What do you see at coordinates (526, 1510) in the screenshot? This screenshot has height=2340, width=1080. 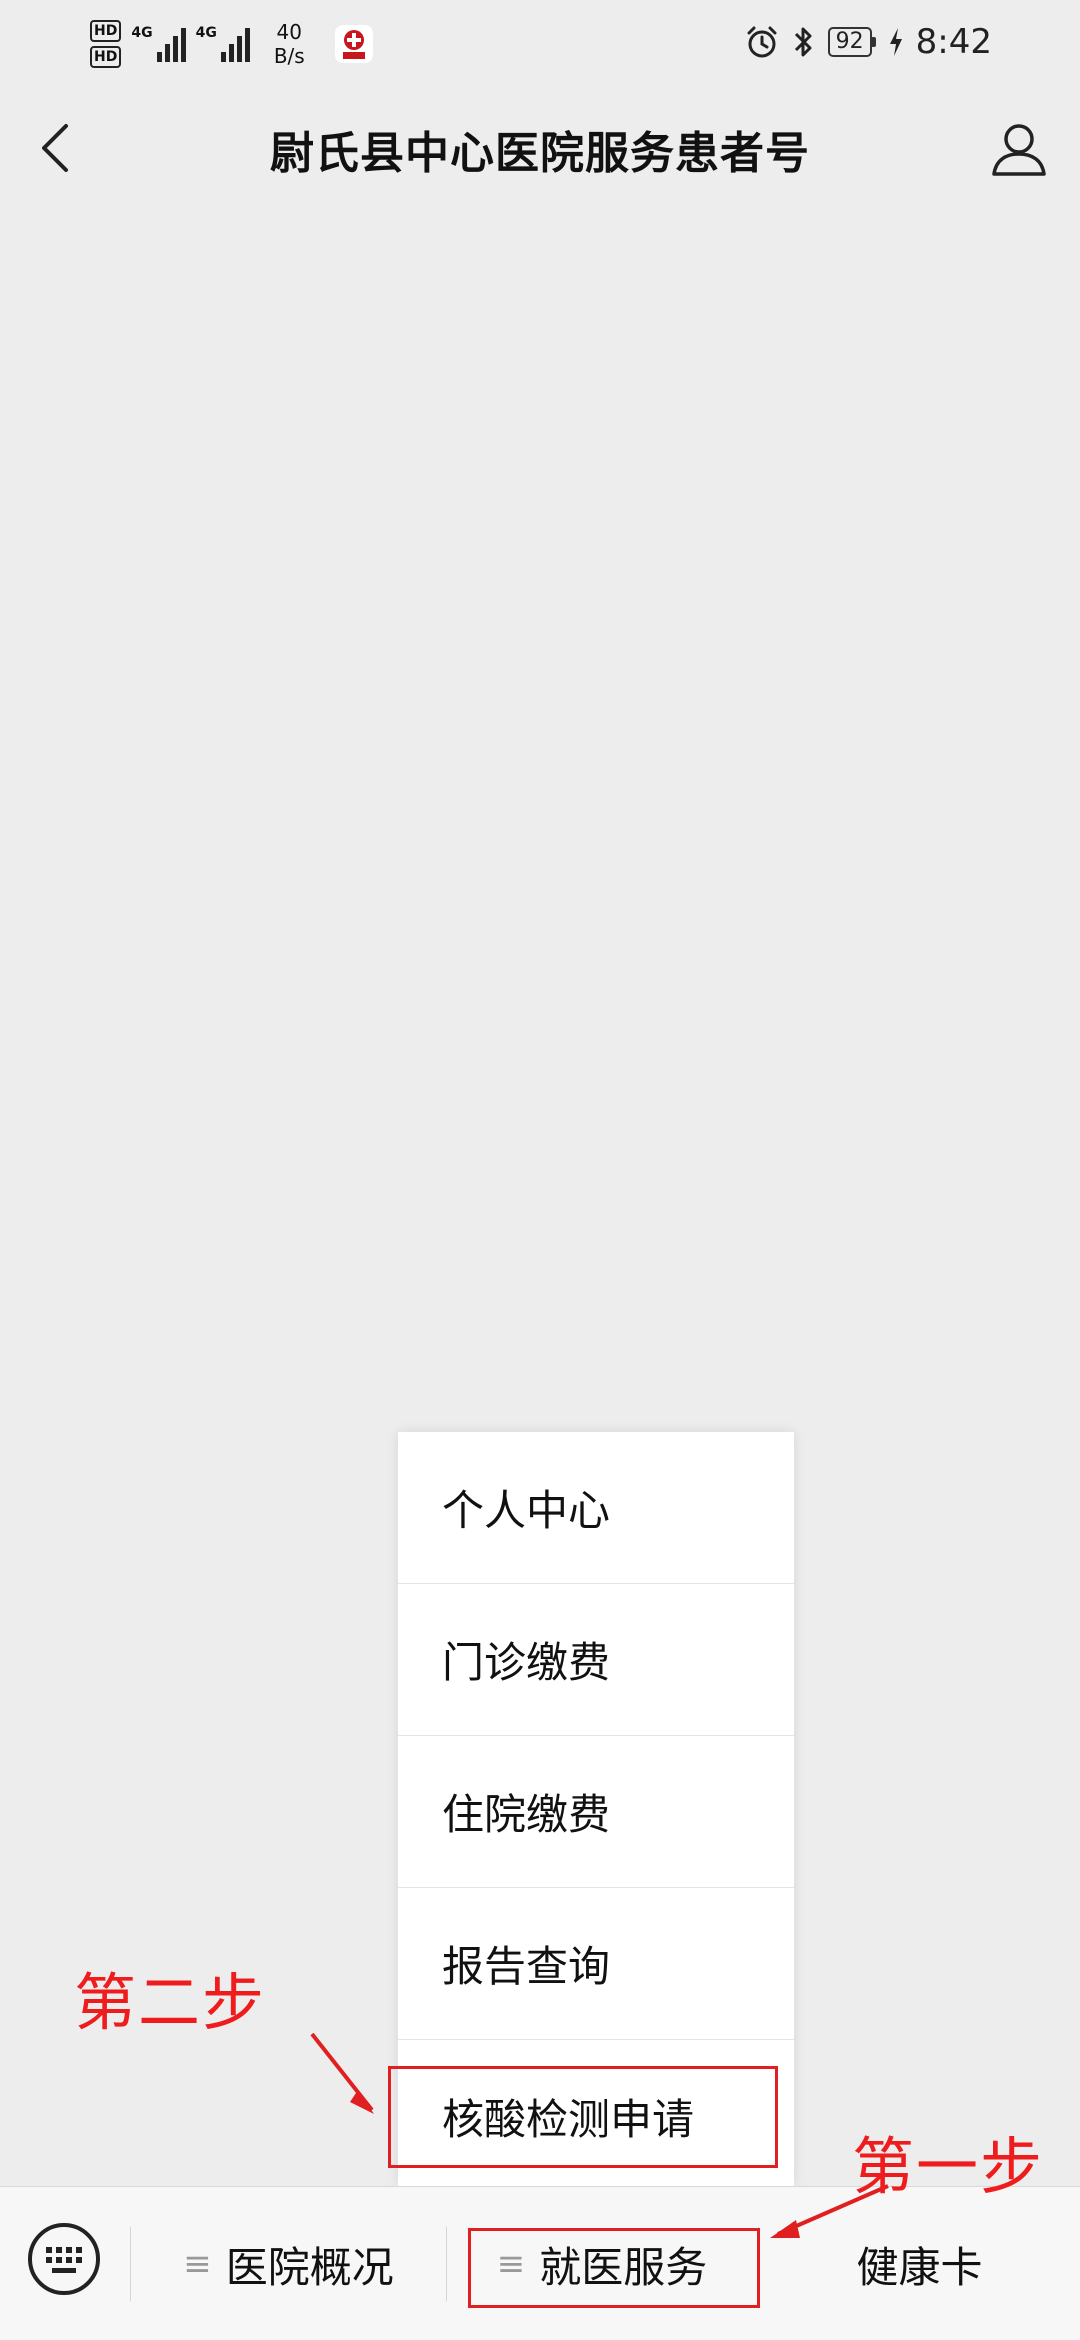 I see `menu-item-label: 个人中心` at bounding box center [526, 1510].